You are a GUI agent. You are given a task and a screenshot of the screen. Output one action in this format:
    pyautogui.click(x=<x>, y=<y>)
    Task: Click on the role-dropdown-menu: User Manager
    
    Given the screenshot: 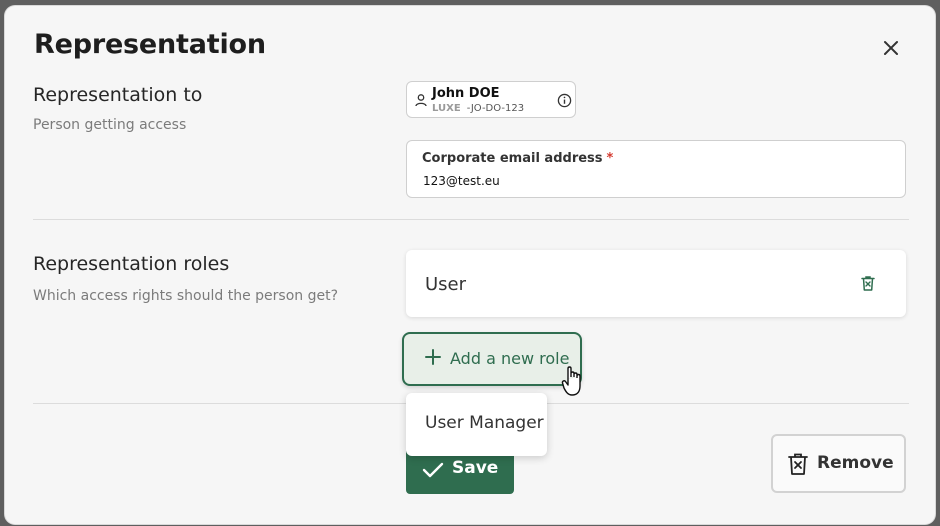 What is the action you would take?
    pyautogui.click(x=476, y=424)
    